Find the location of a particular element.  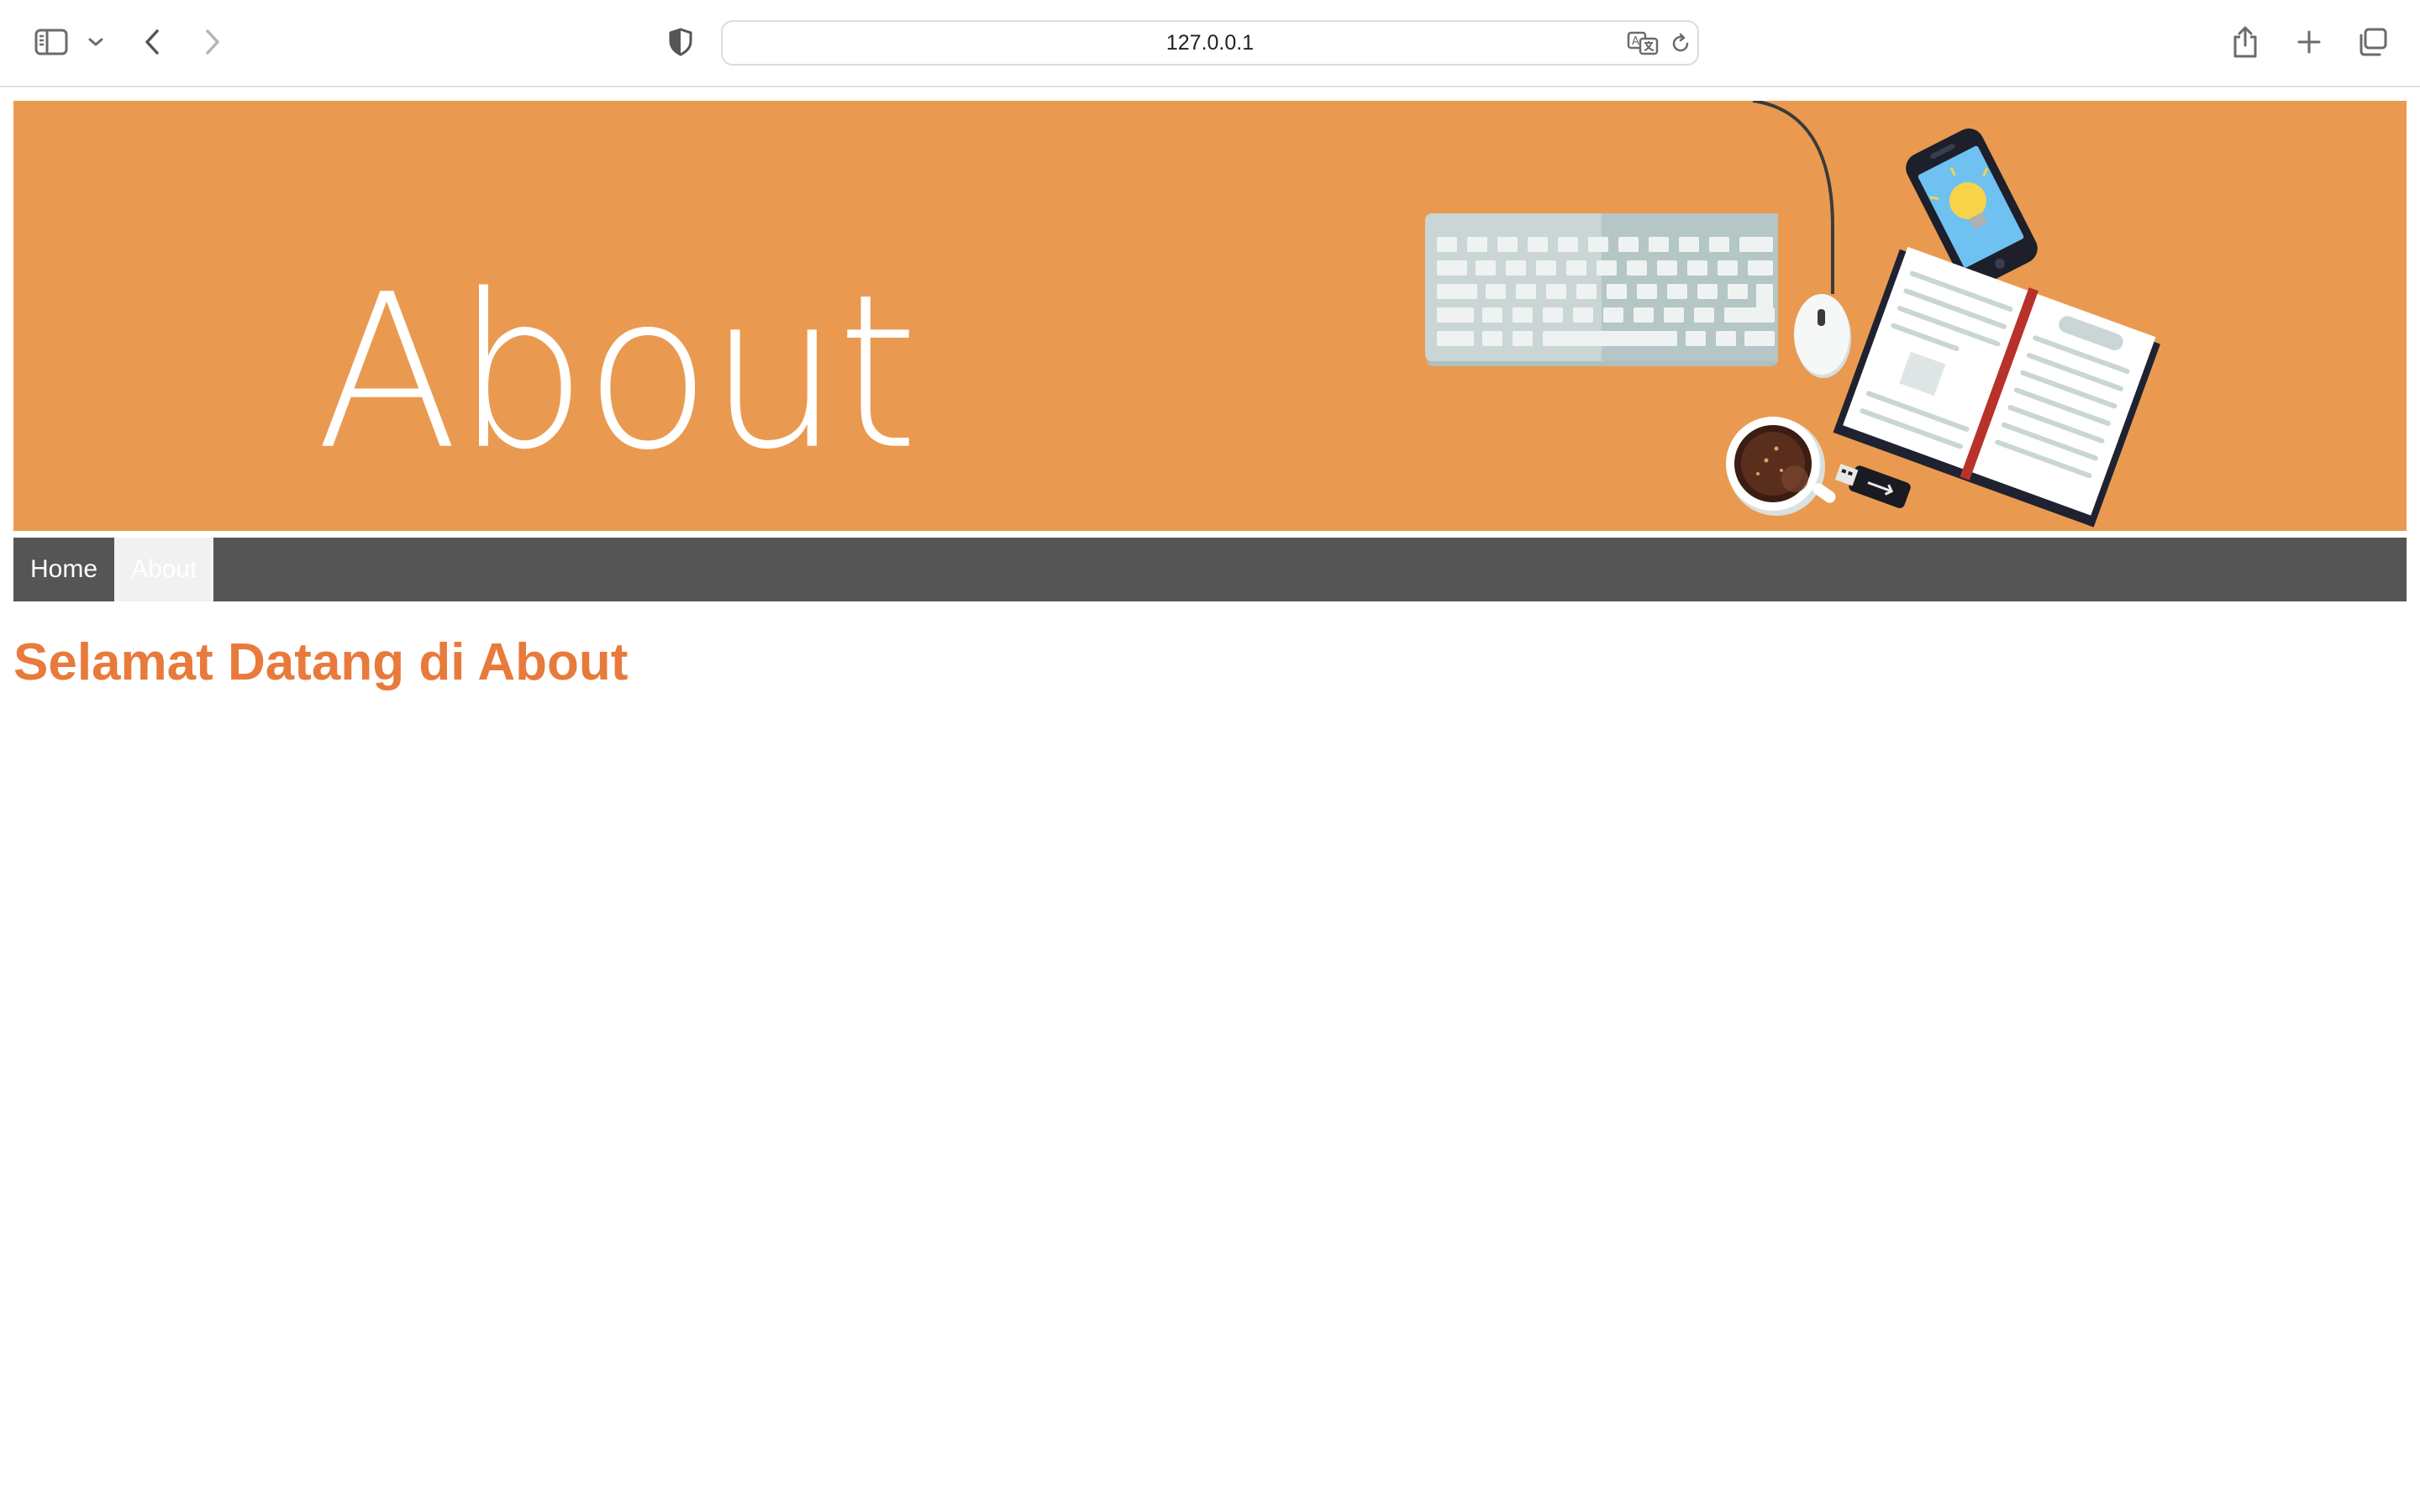

svg-text: A is located at coordinates (1635, 41).